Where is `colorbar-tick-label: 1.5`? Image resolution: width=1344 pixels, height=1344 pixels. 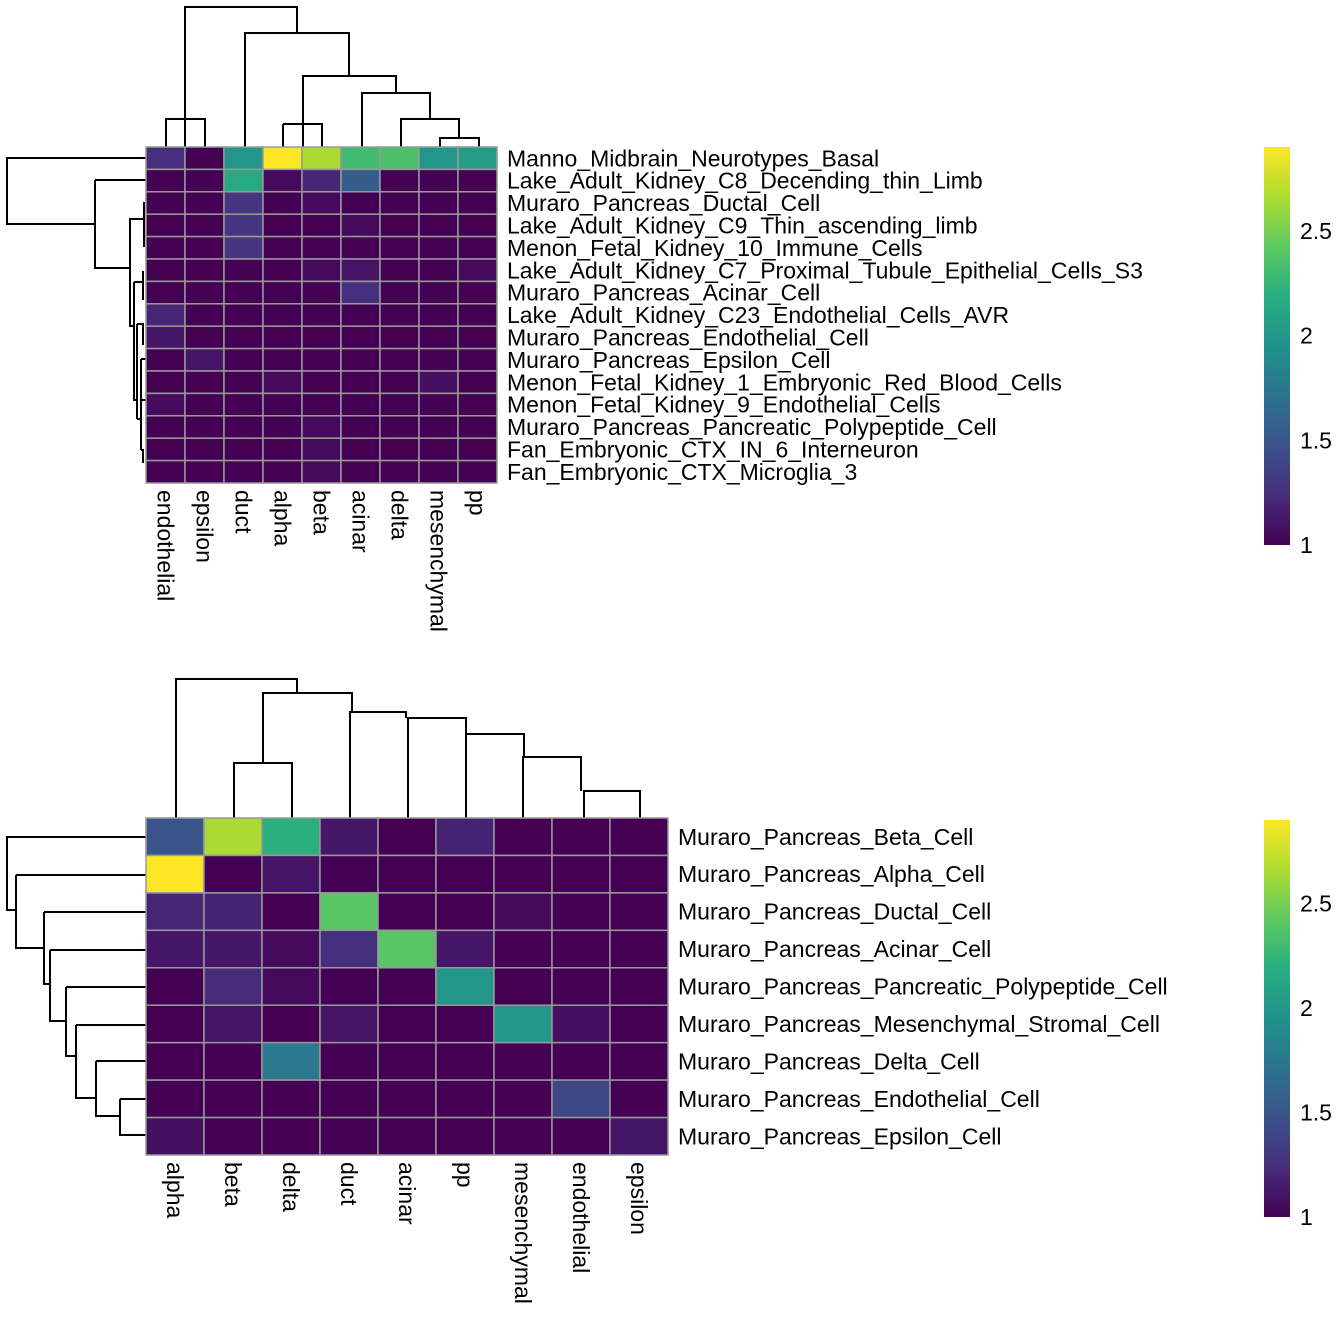
colorbar-tick-label: 1.5 is located at coordinates (1316, 440).